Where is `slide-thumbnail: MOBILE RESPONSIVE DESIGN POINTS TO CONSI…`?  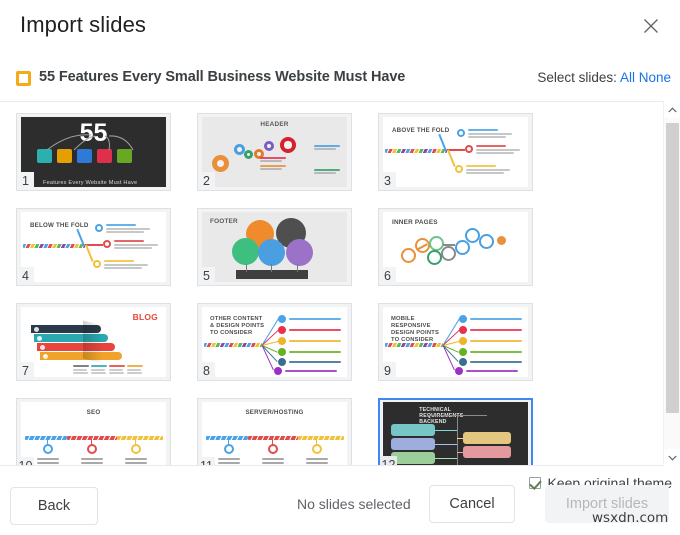 slide-thumbnail: MOBILE RESPONSIVE DESIGN POINTS TO CONSI… is located at coordinates (455, 342).